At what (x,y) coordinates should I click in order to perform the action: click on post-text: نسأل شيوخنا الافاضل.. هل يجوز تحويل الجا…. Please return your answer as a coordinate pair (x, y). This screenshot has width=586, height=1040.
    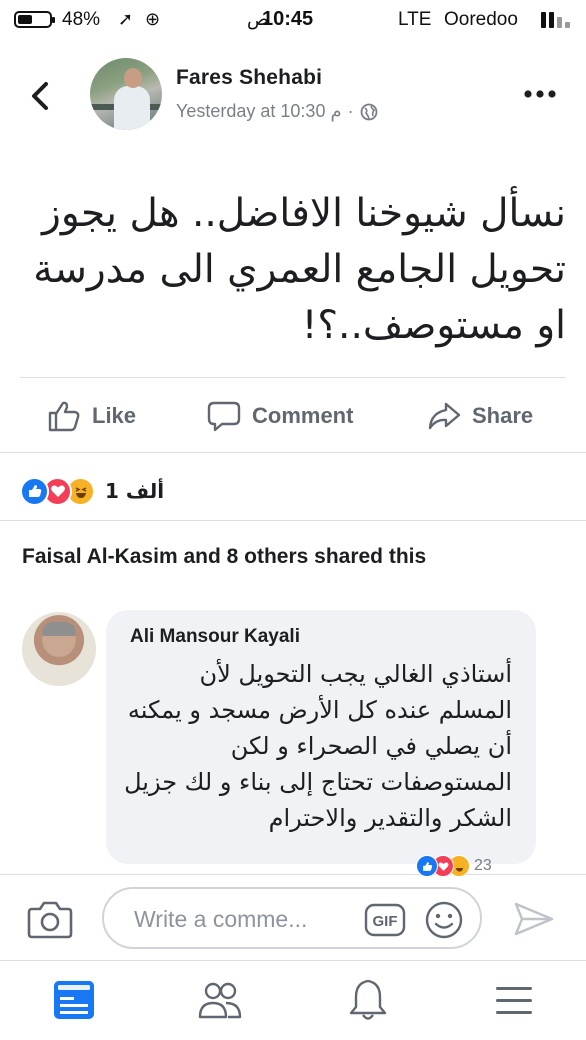
    Looking at the image, I should click on (299, 269).